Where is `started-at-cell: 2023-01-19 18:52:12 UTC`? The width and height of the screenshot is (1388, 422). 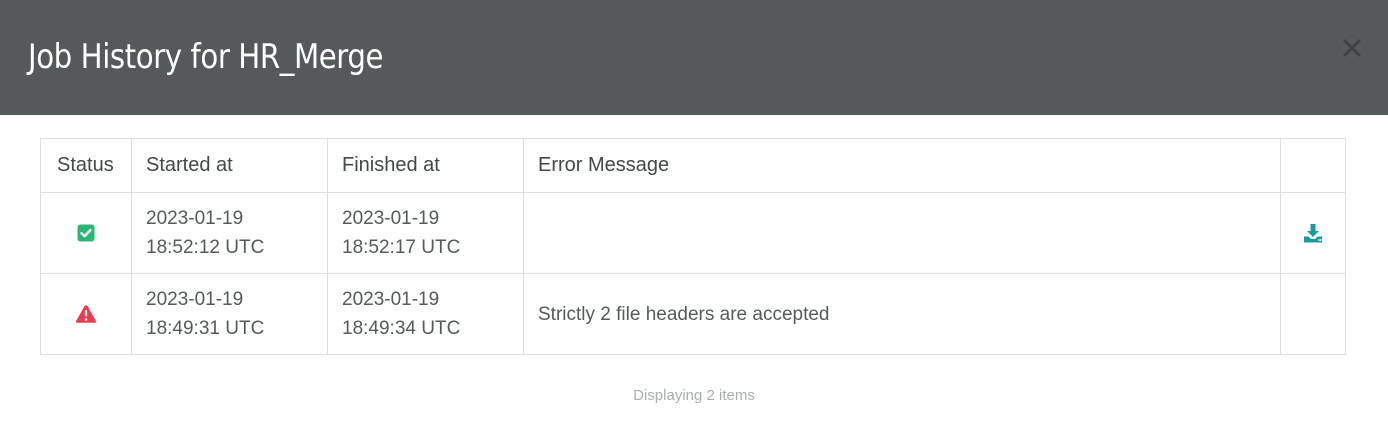 started-at-cell: 2023-01-19 18:52:12 UTC is located at coordinates (229, 233).